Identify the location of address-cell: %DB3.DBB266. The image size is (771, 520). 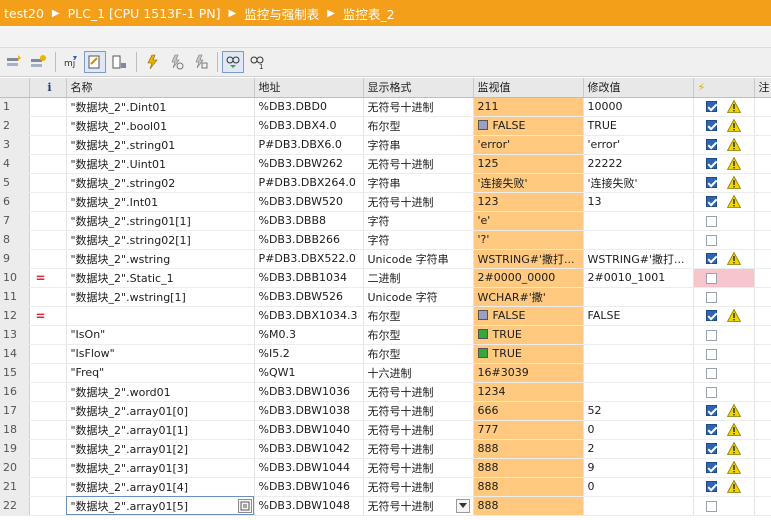
(309, 240).